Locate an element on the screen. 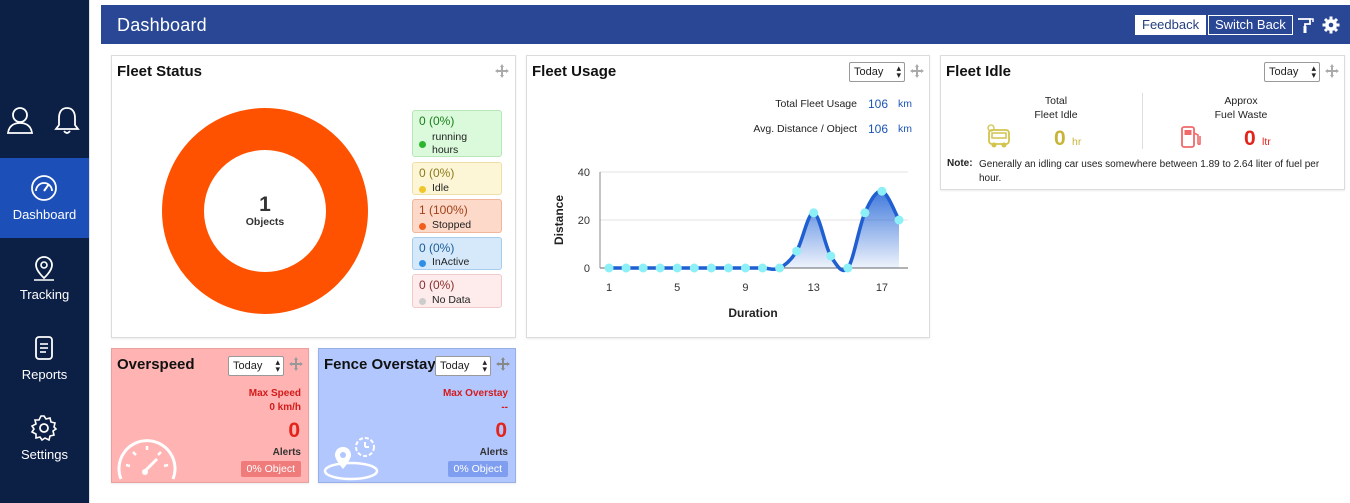 This screenshot has width=1350, height=503. legend-stopped: 1 (100%) Stopped is located at coordinates (457, 216).